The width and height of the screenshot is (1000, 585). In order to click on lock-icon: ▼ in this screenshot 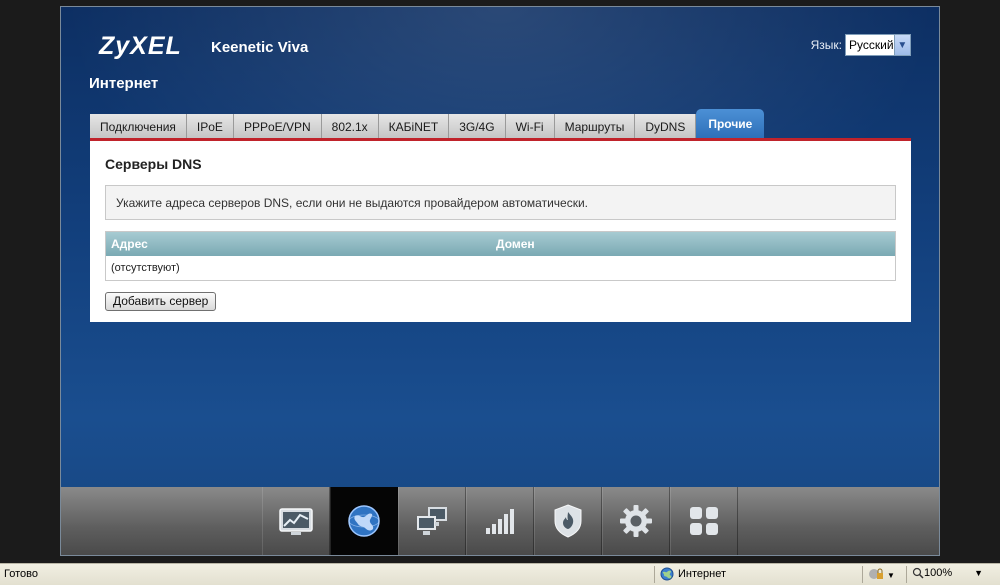, I will do `click(882, 574)`.